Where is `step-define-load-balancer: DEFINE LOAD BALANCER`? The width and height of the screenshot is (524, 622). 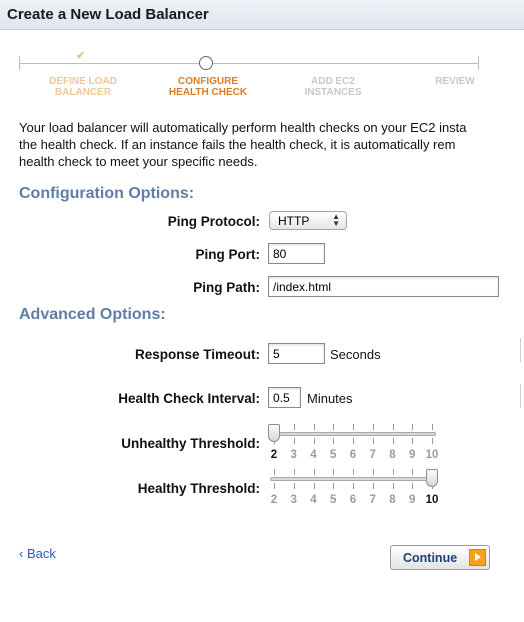 step-define-load-balancer: DEFINE LOAD BALANCER is located at coordinates (83, 87).